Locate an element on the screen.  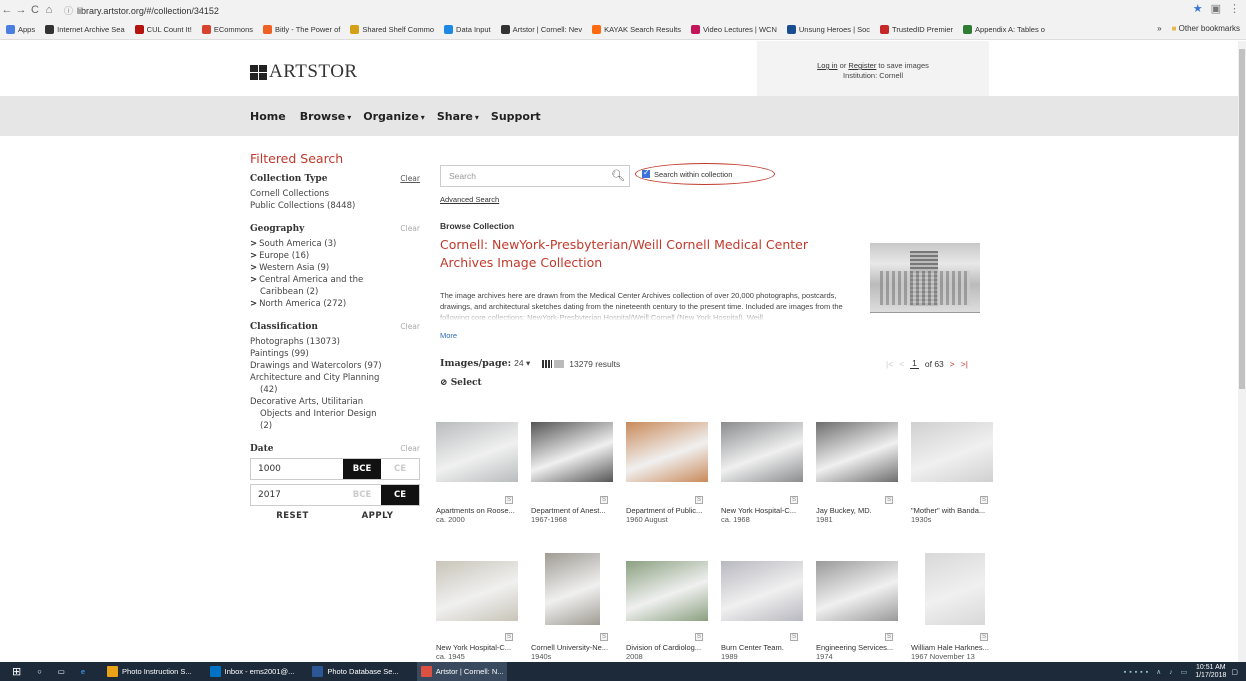
end-ce-toggle: CE is located at coordinates (400, 495).